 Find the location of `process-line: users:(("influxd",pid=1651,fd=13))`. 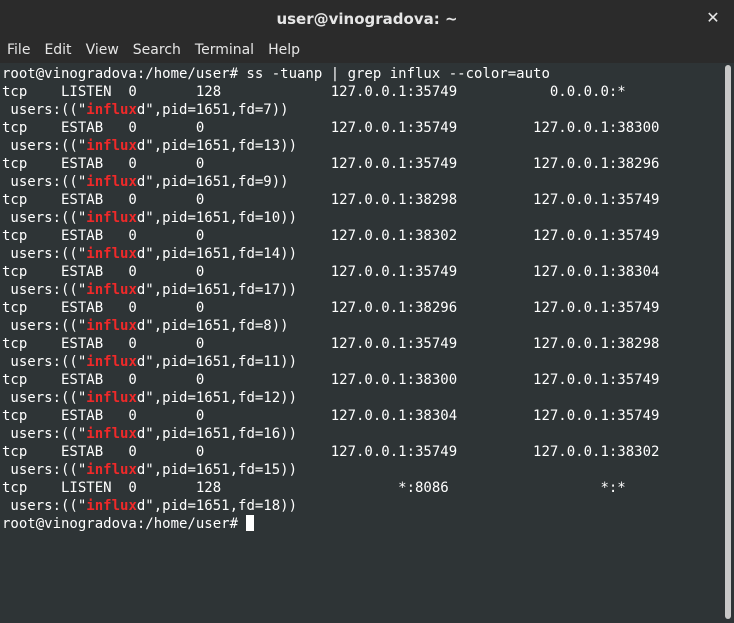

process-line: users:(("influxd",pid=1651,fd=13)) is located at coordinates (362, 146).